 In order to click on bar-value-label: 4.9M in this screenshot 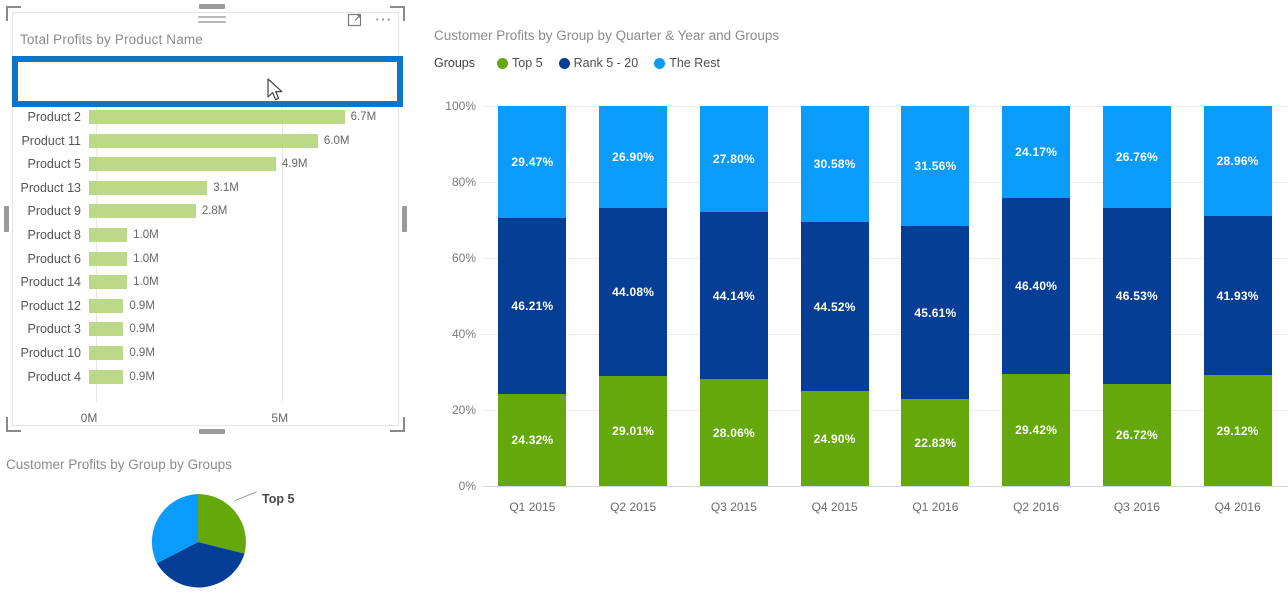, I will do `click(294, 164)`.